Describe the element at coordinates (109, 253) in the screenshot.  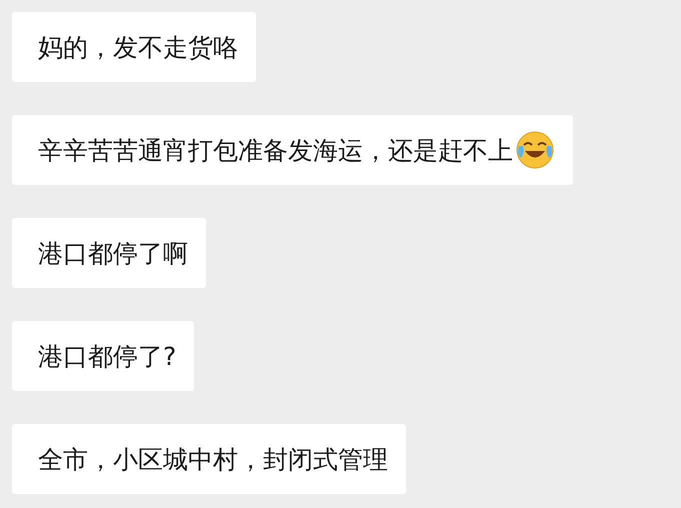
I see `message-bubble: 港口都停了啊` at that location.